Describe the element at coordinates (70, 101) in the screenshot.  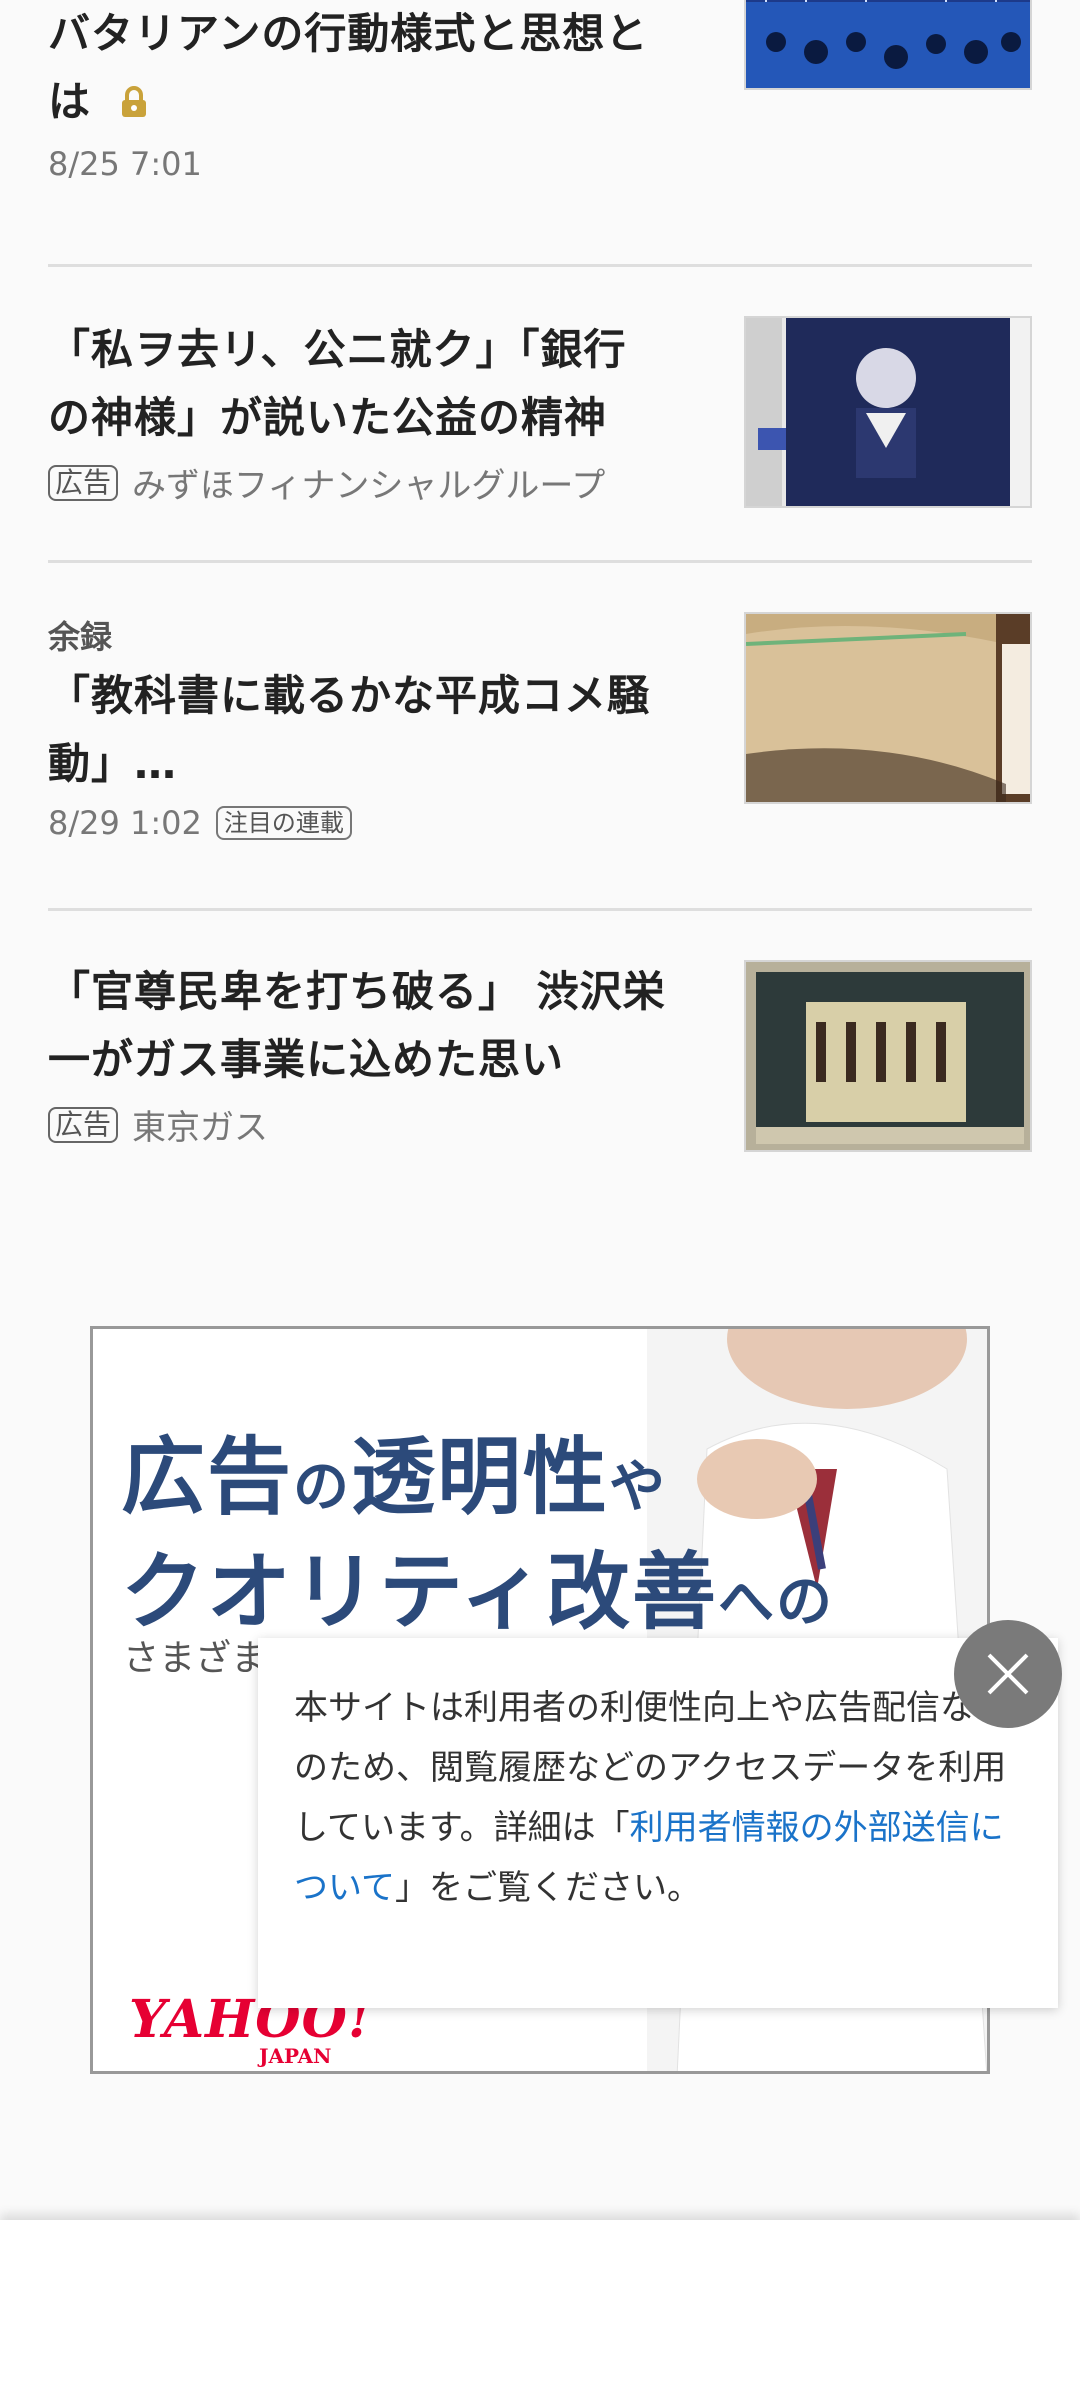
I see `article-title-line: は` at that location.